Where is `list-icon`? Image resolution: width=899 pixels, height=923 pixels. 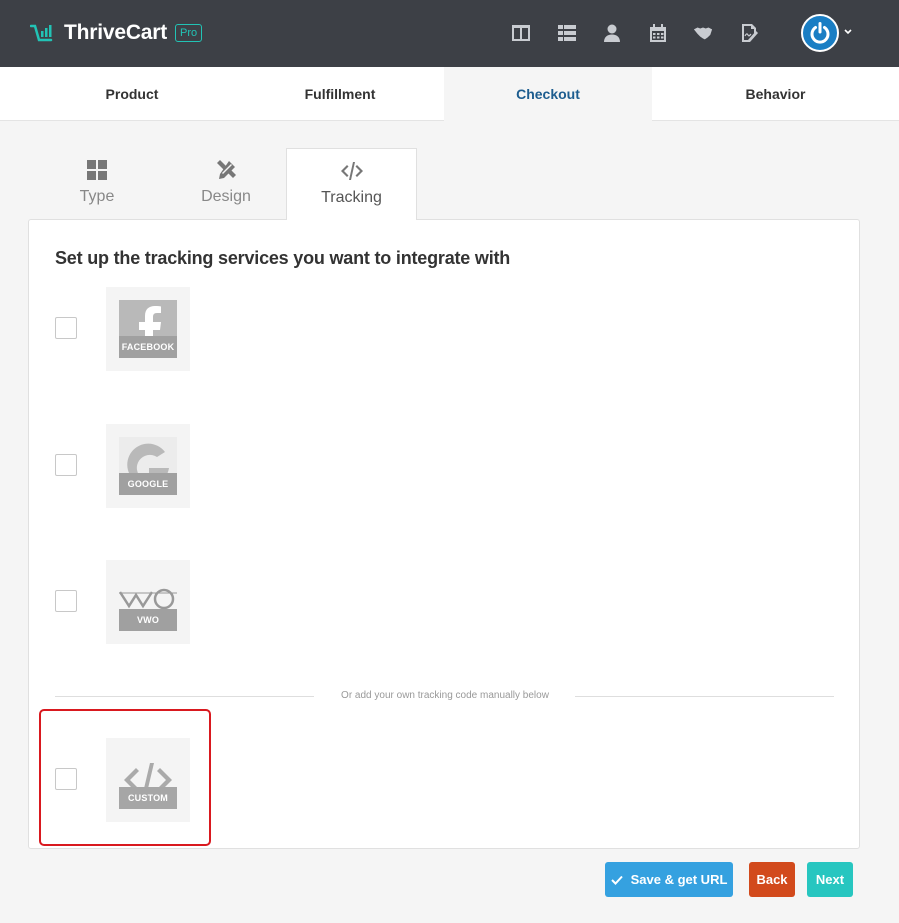 list-icon is located at coordinates (567, 33).